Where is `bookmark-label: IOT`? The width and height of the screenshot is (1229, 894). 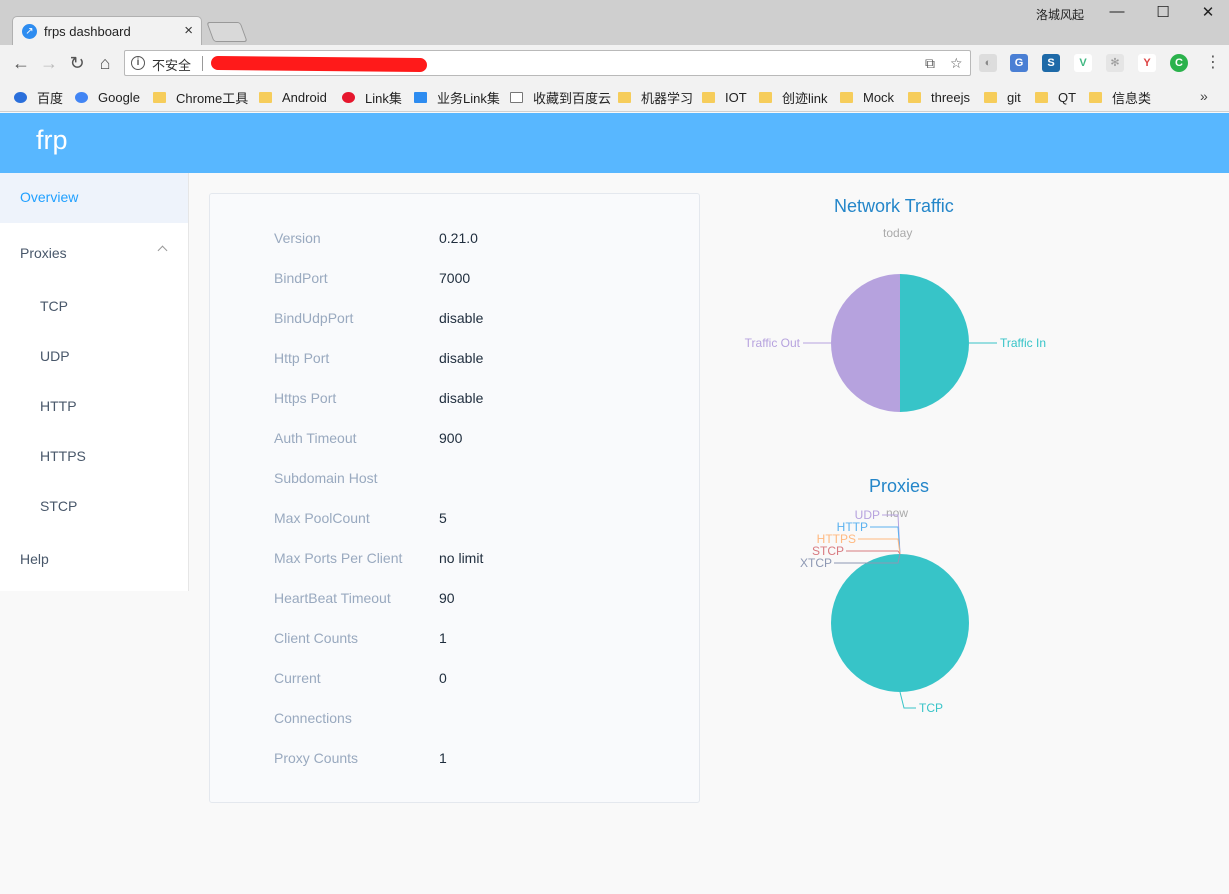 bookmark-label: IOT is located at coordinates (736, 97).